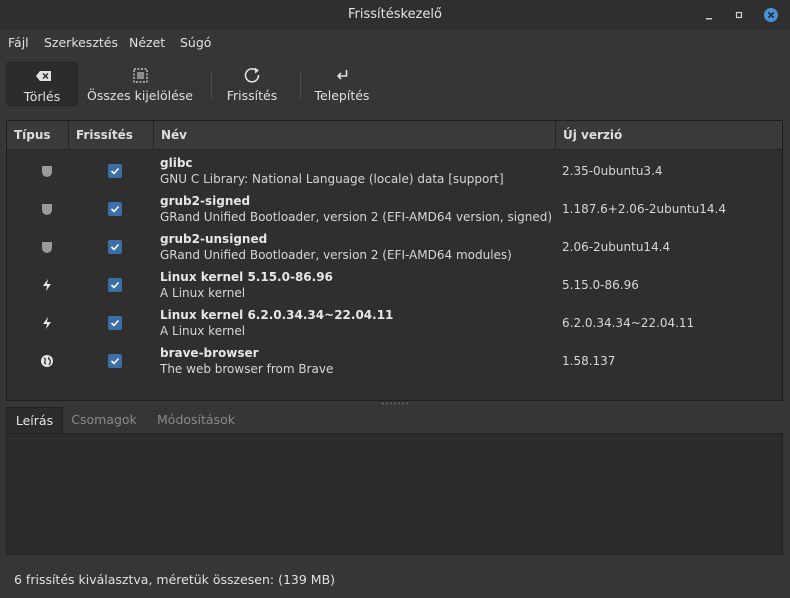  Describe the element at coordinates (252, 75) in the screenshot. I see `refresh-icon` at that location.